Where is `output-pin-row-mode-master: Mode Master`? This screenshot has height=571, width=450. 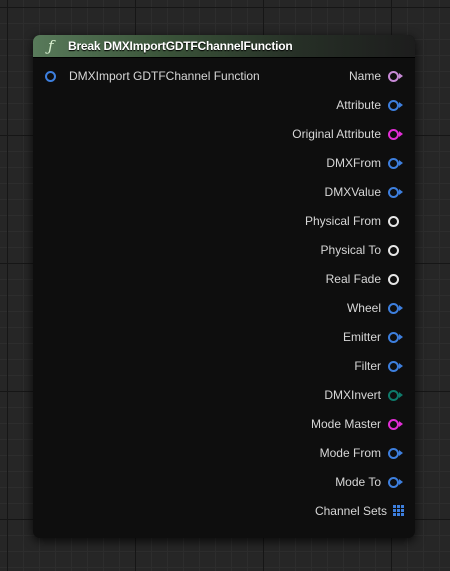 output-pin-row-mode-master: Mode Master is located at coordinates (358, 423).